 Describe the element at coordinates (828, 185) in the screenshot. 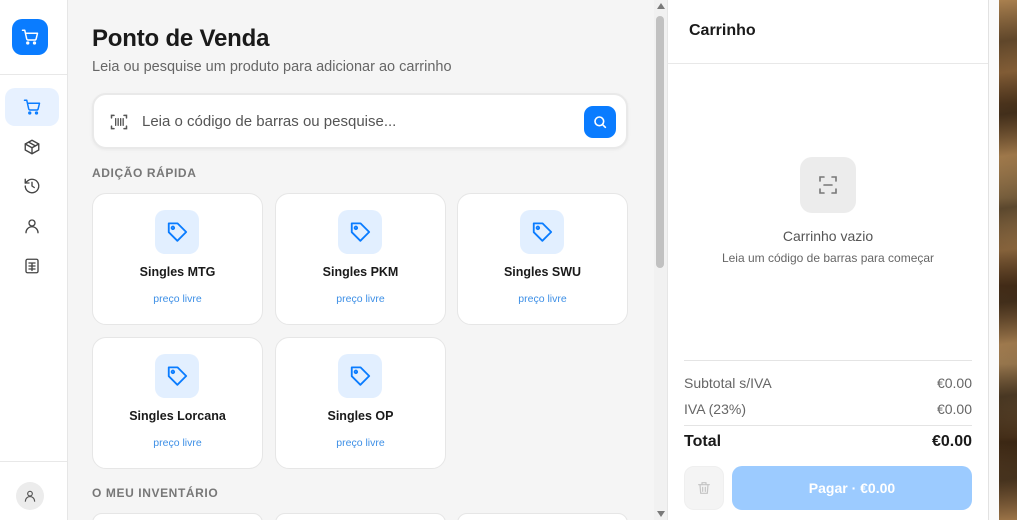

I see `scan-frame-icon` at that location.